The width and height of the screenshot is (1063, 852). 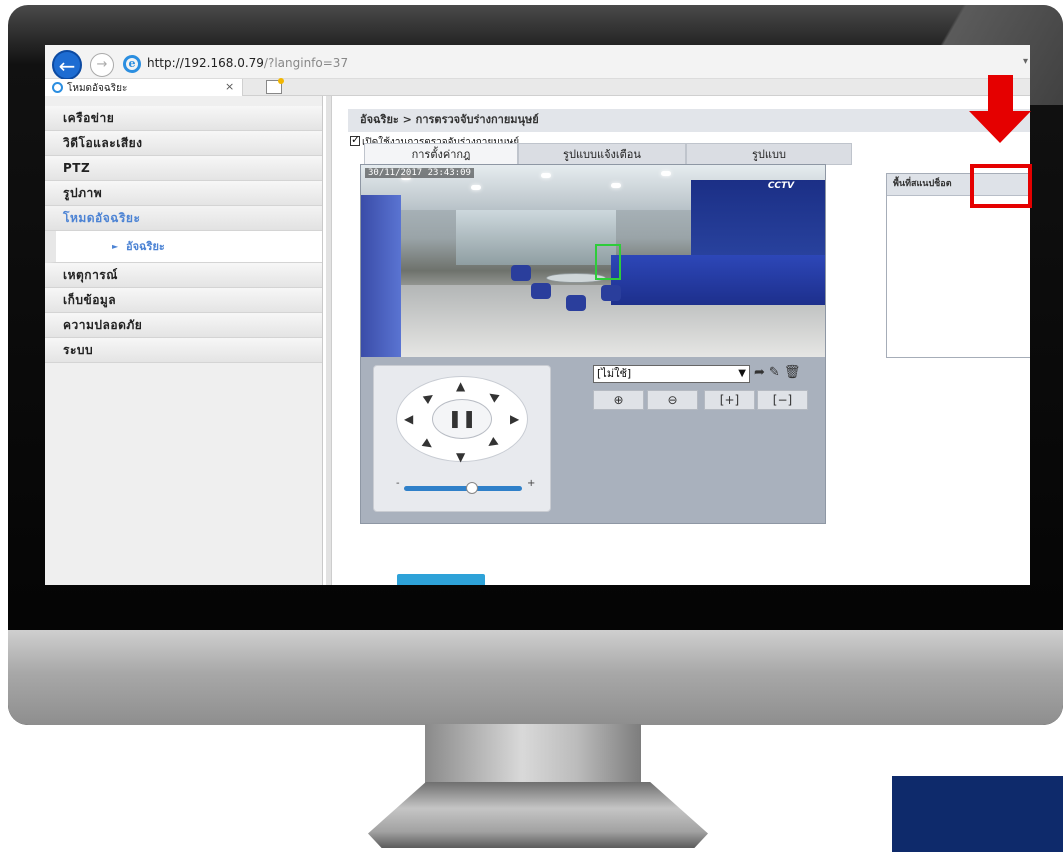 What do you see at coordinates (769, 154) in the screenshot?
I see `tab-pattern: รูปแบบ` at bounding box center [769, 154].